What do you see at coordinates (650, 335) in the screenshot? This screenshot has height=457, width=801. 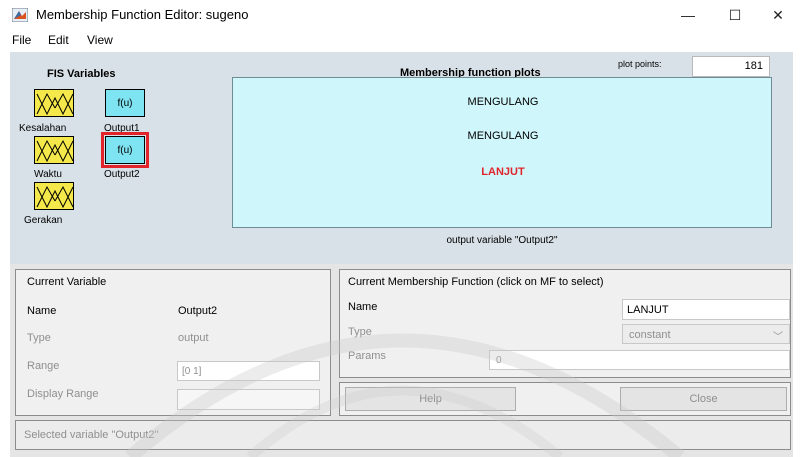 I see `mf-type-value: constant` at bounding box center [650, 335].